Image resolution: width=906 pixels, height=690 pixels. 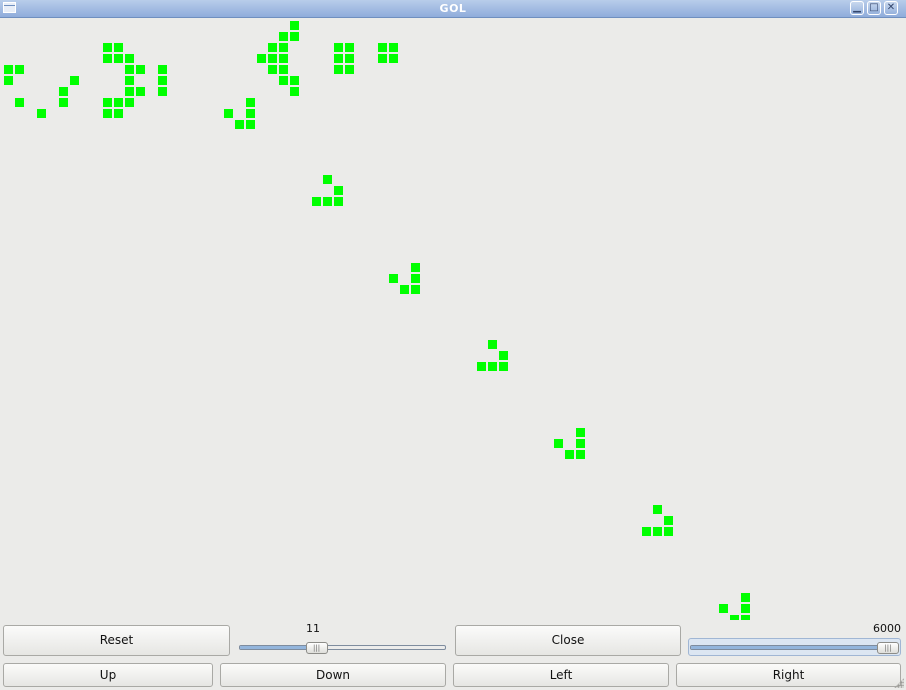 I want to click on generation-value-label: 6000, so click(x=887, y=628).